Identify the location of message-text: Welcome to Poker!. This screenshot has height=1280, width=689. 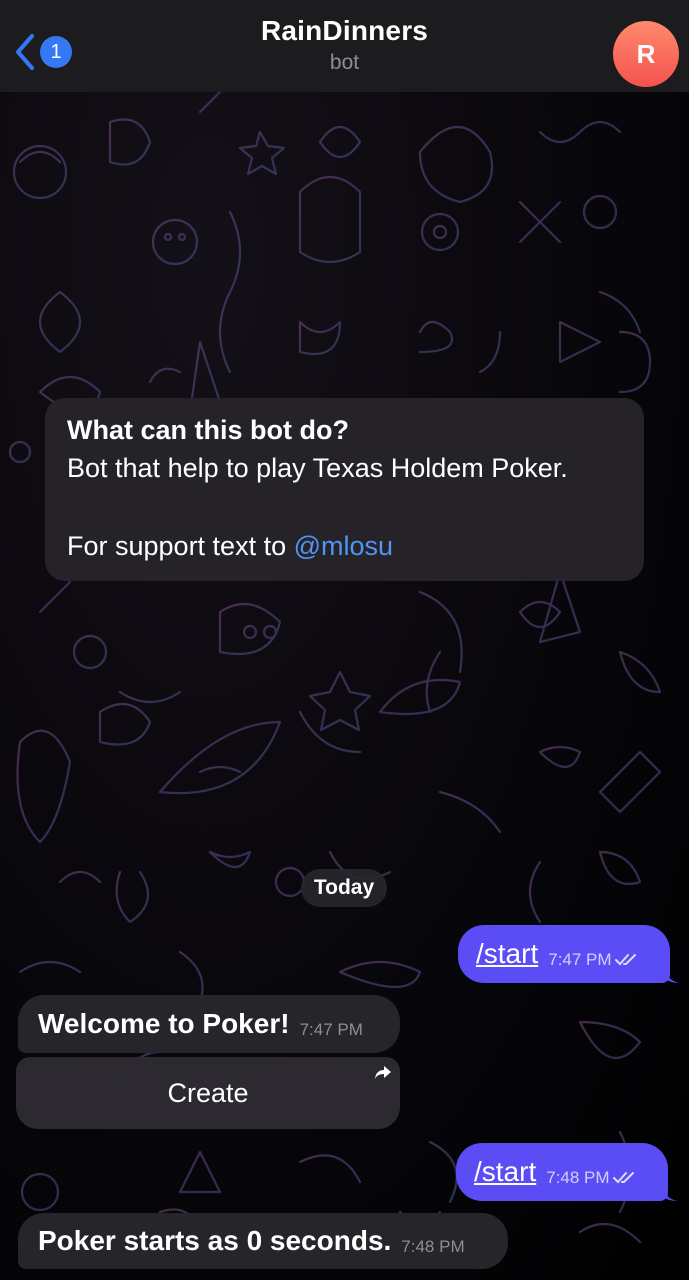
(164, 1023).